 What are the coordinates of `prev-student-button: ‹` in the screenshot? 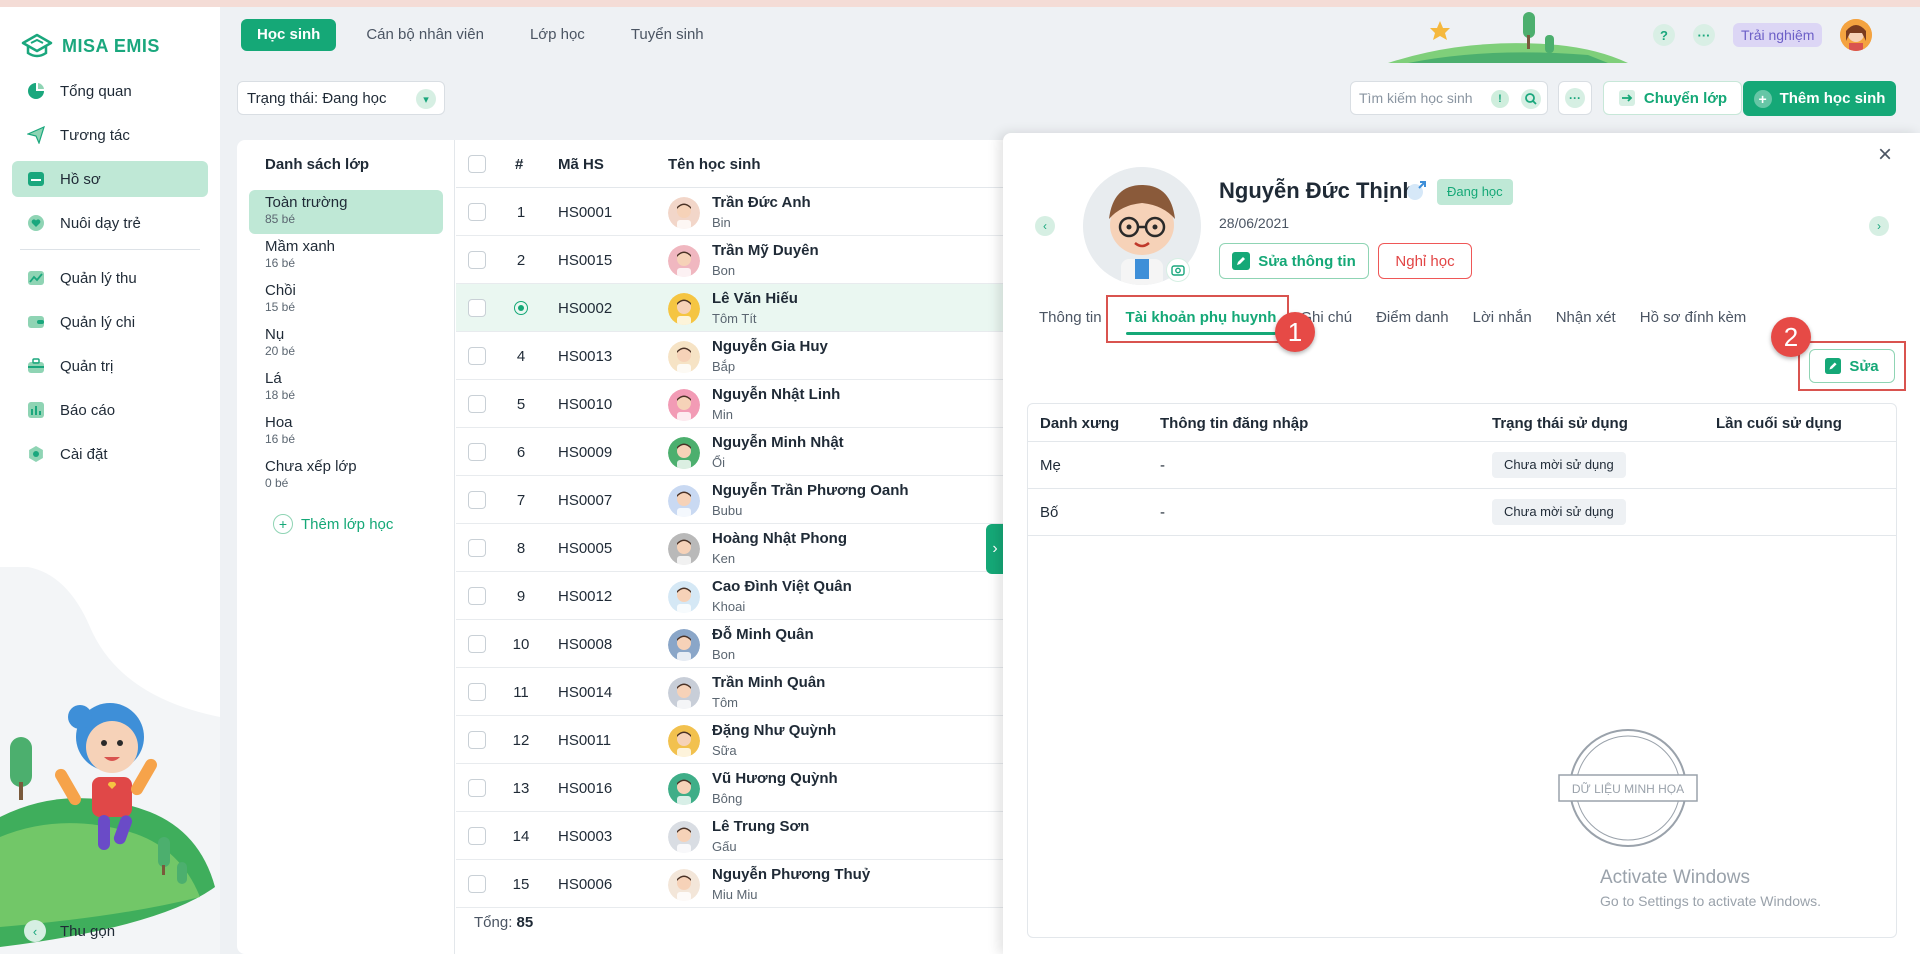 It's located at (1045, 226).